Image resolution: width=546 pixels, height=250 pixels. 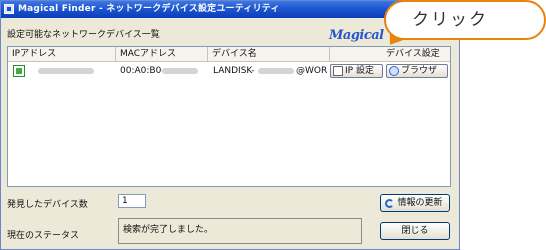 I want to click on ip-settings-label: IP 設定, so click(x=359, y=71).